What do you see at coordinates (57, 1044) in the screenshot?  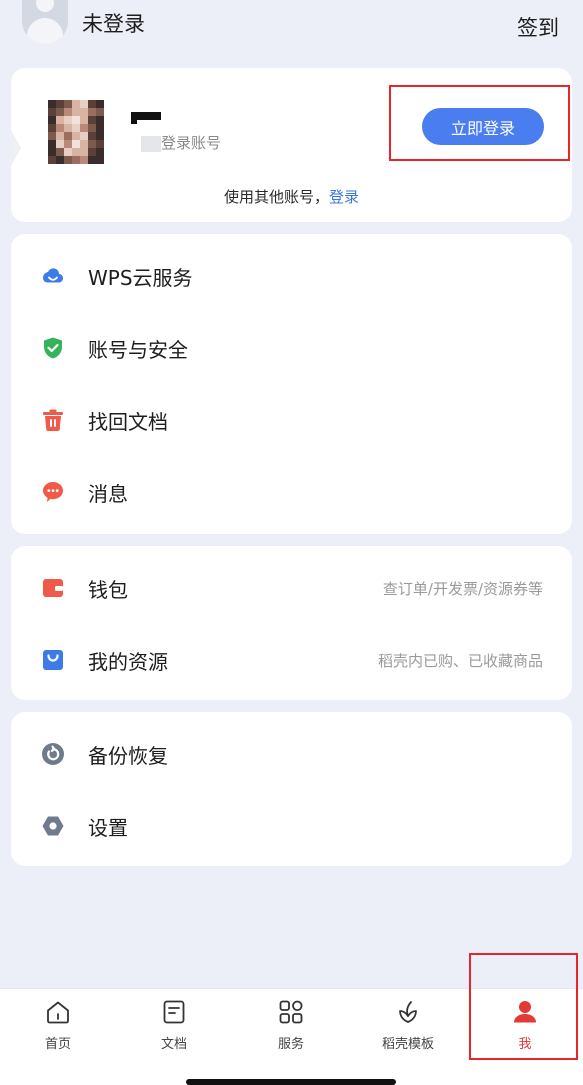 I see `nav-label: 首页` at bounding box center [57, 1044].